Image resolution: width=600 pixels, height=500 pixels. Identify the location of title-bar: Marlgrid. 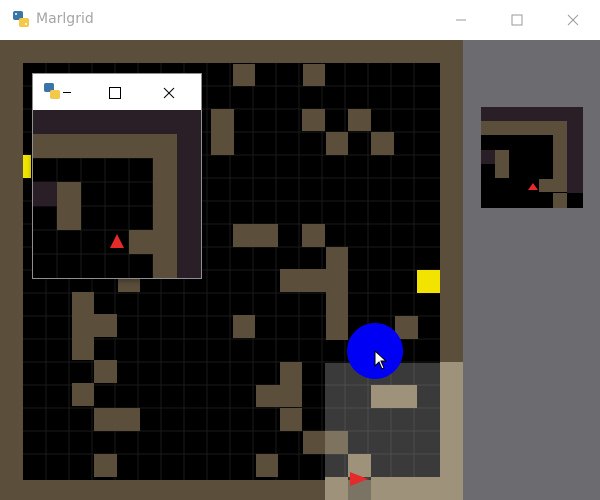
(300, 20).